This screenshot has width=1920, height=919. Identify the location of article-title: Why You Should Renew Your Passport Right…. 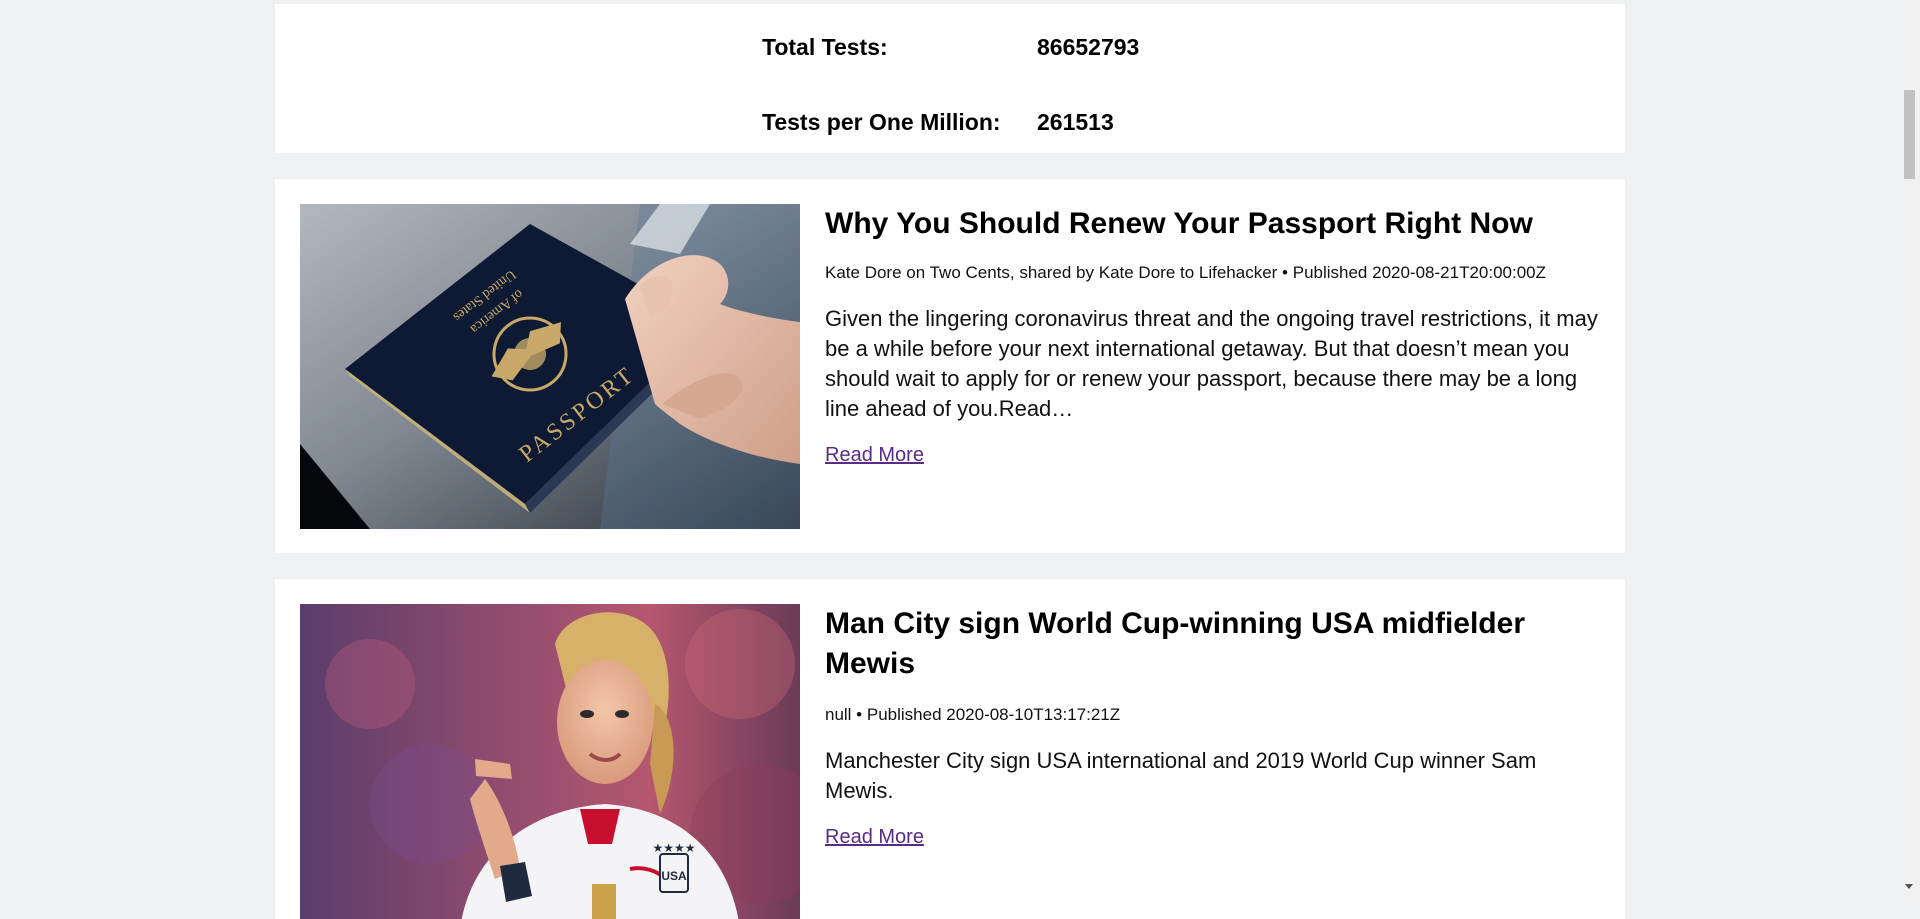
(1215, 224).